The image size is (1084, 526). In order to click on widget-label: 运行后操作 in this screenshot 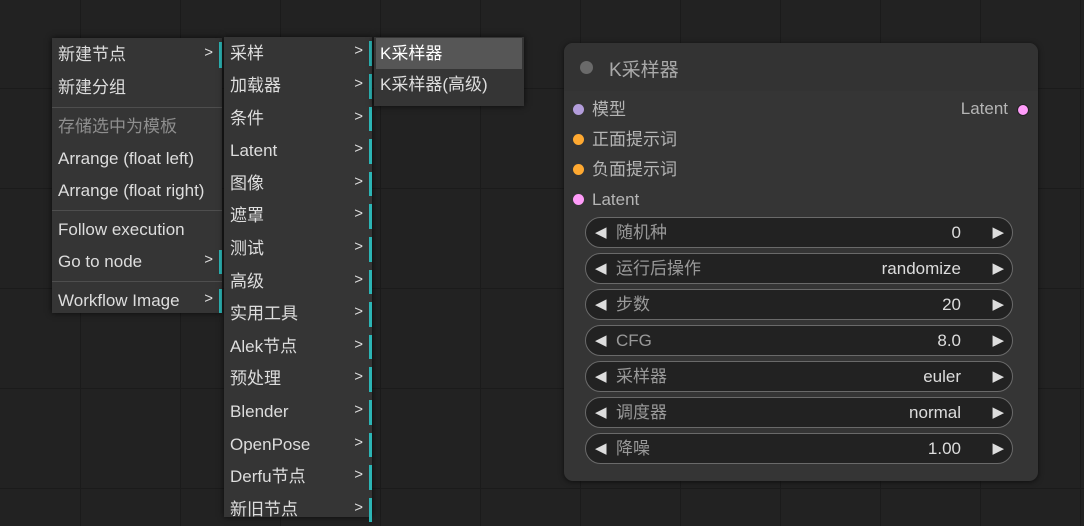, I will do `click(658, 268)`.